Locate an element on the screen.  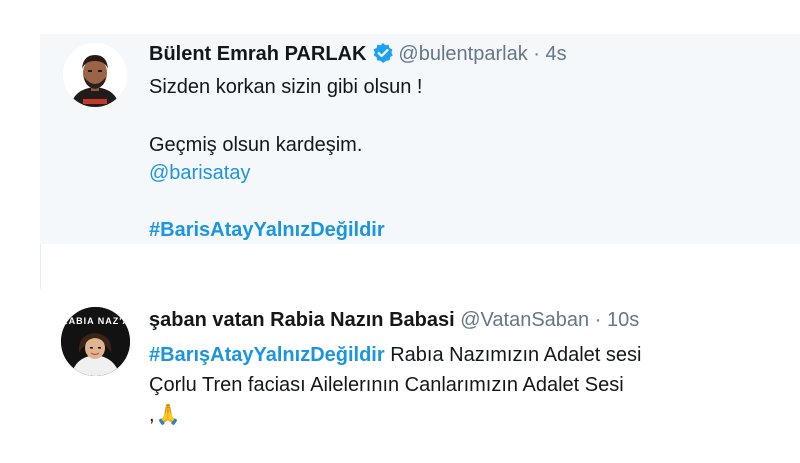
mention-link: @barisatay is located at coordinates (199, 173).